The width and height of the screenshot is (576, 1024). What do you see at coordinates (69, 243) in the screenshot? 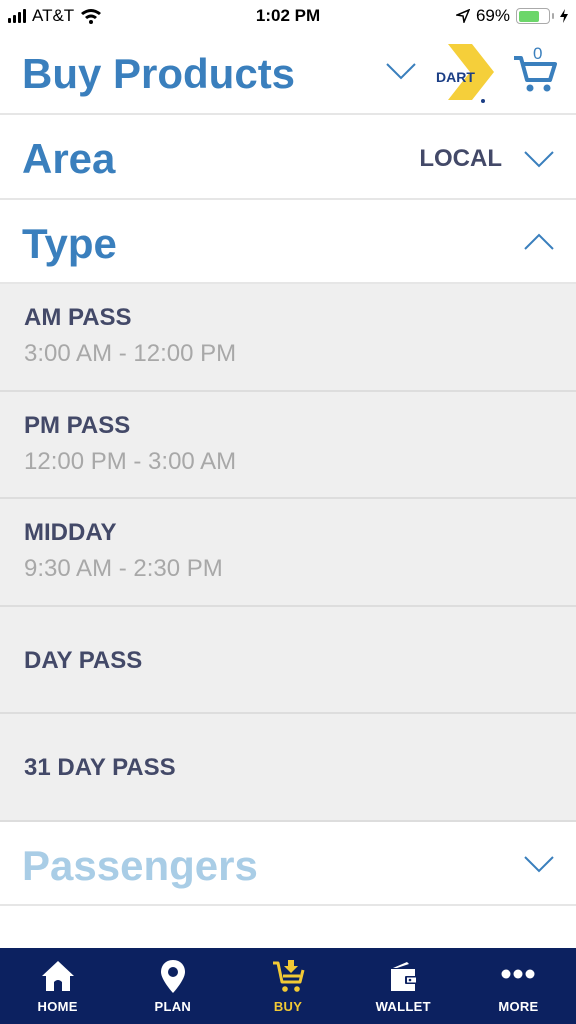
I see `type-title: Type` at bounding box center [69, 243].